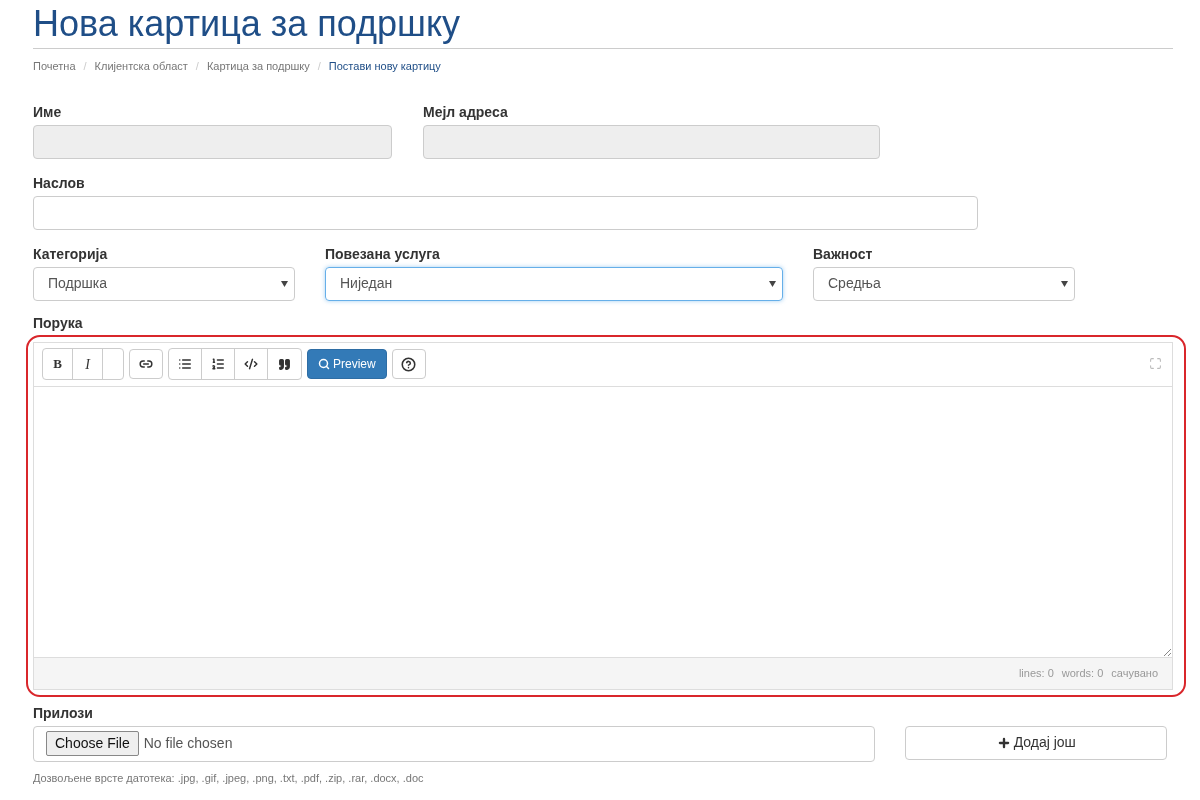 The image size is (1200, 800). I want to click on quote-icon, so click(284, 364).